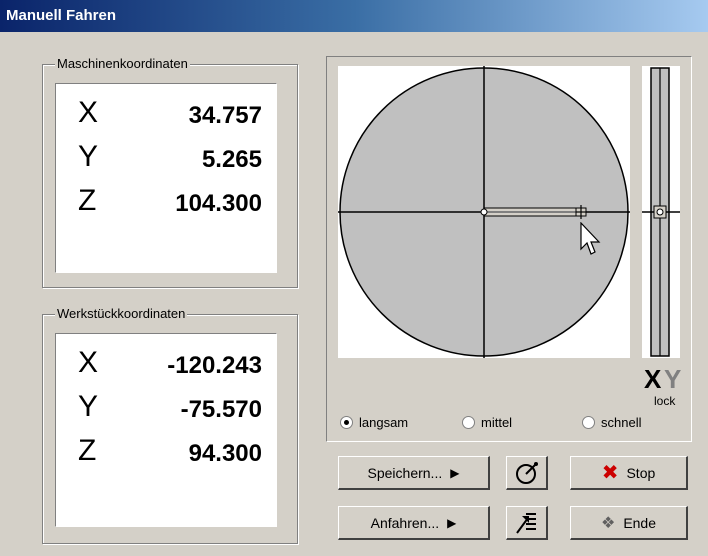  What do you see at coordinates (166, 116) in the screenshot?
I see `machine-row-x: X 34.757` at bounding box center [166, 116].